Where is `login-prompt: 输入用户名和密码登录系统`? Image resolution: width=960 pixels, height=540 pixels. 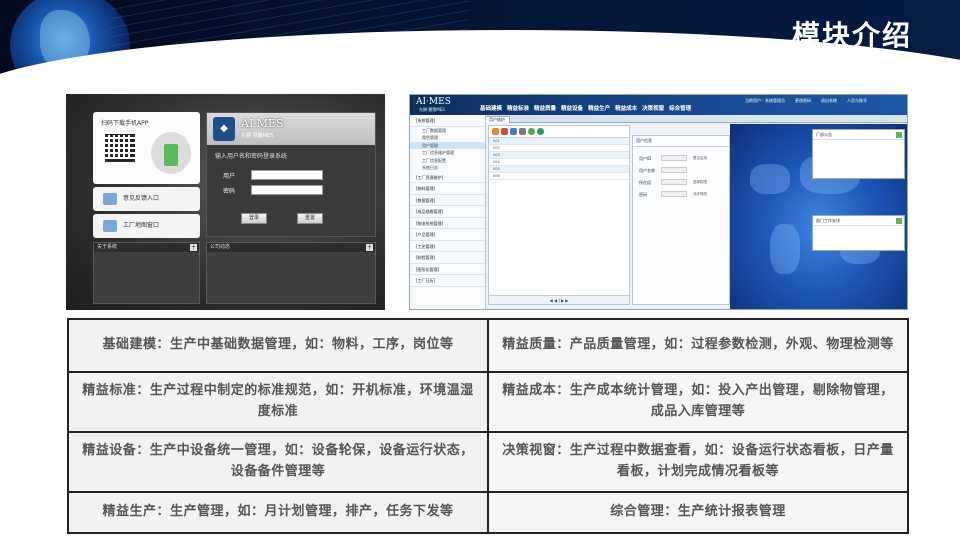
login-prompt: 输入用户名和密码登录系统 is located at coordinates (251, 156).